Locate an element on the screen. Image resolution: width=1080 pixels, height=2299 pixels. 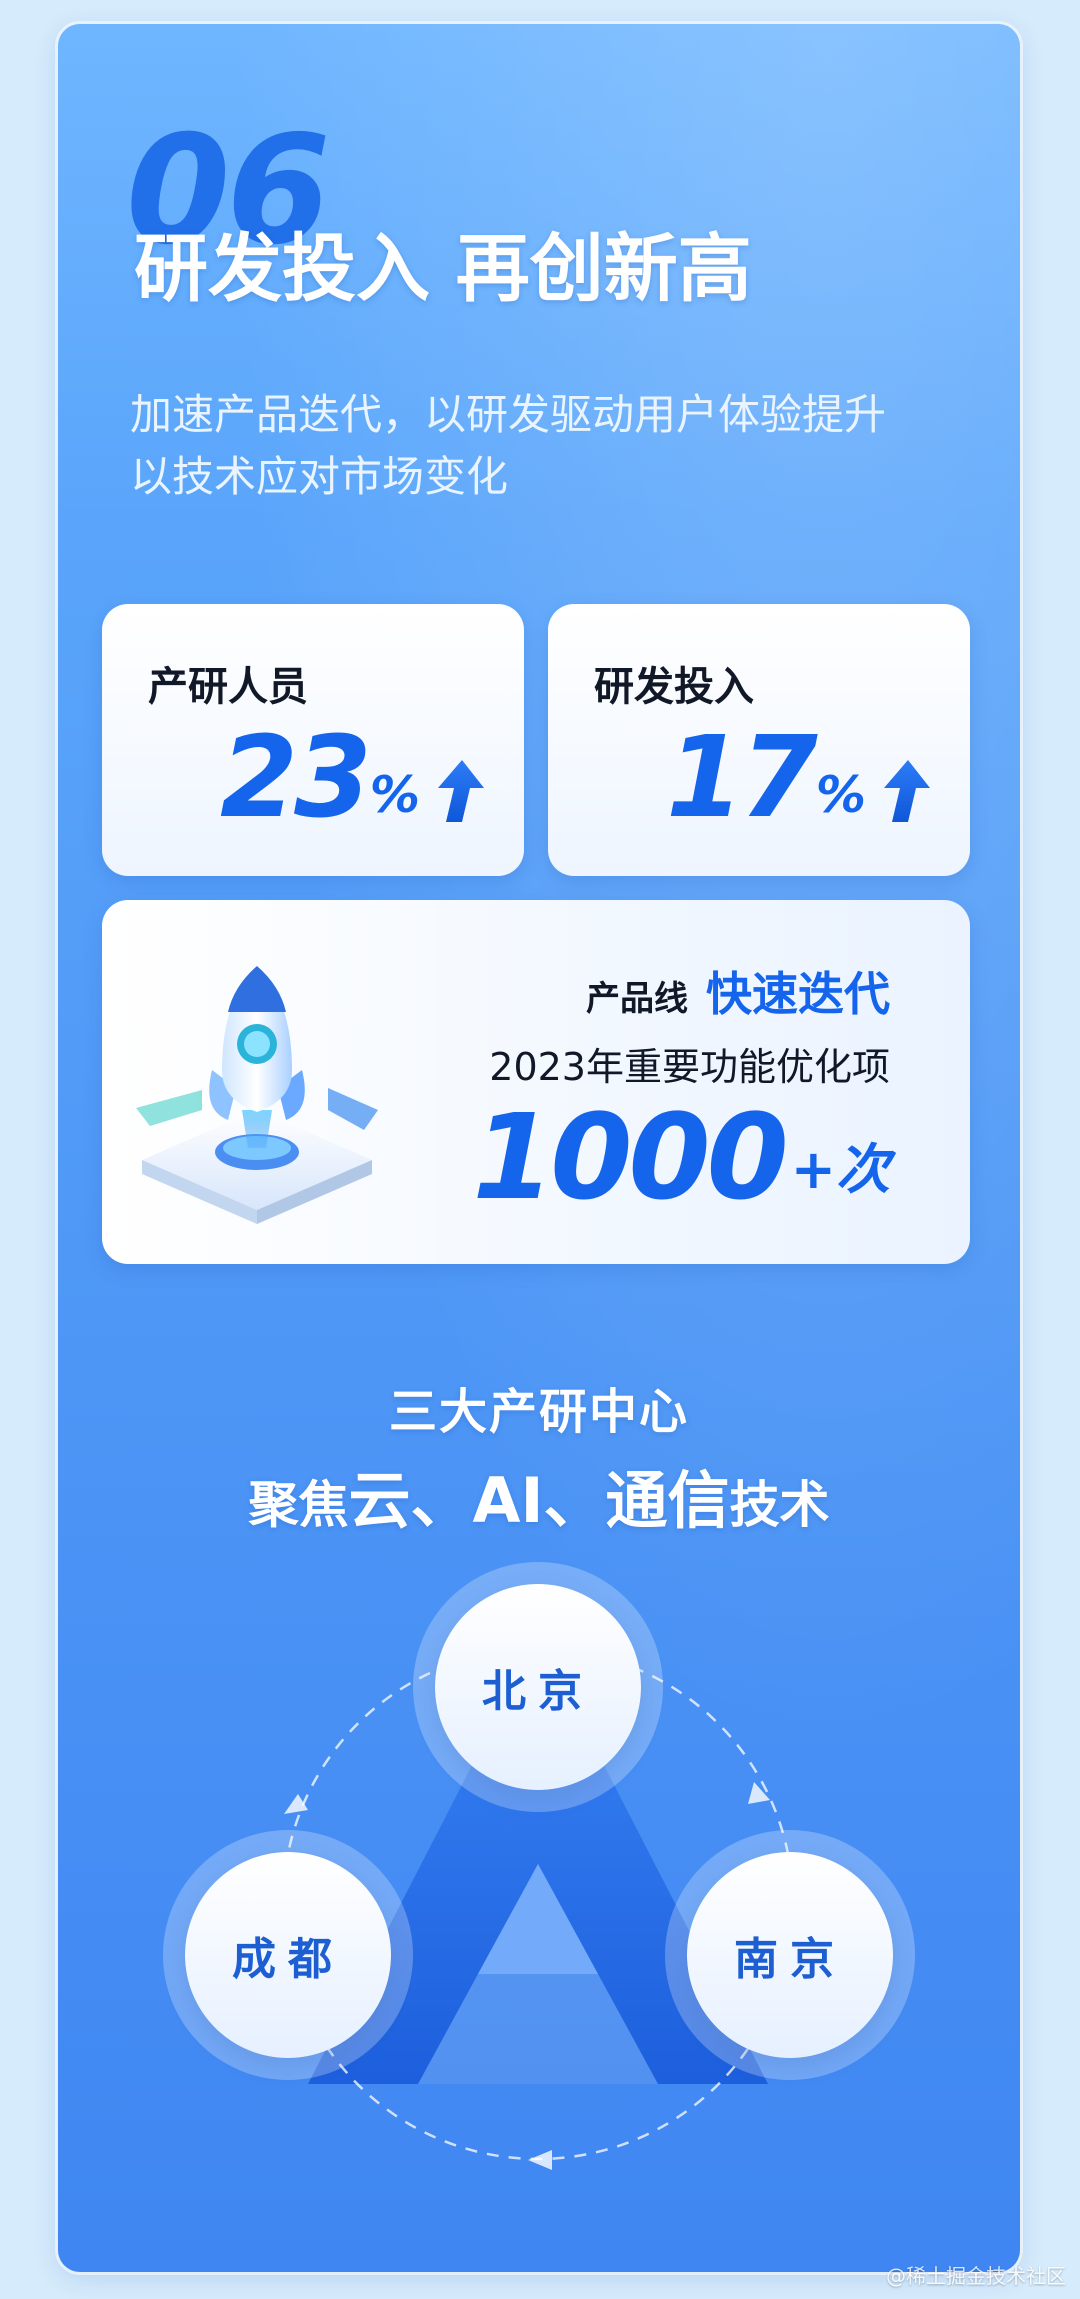
subheading-prefix: 聚焦 is located at coordinates (298, 1505).